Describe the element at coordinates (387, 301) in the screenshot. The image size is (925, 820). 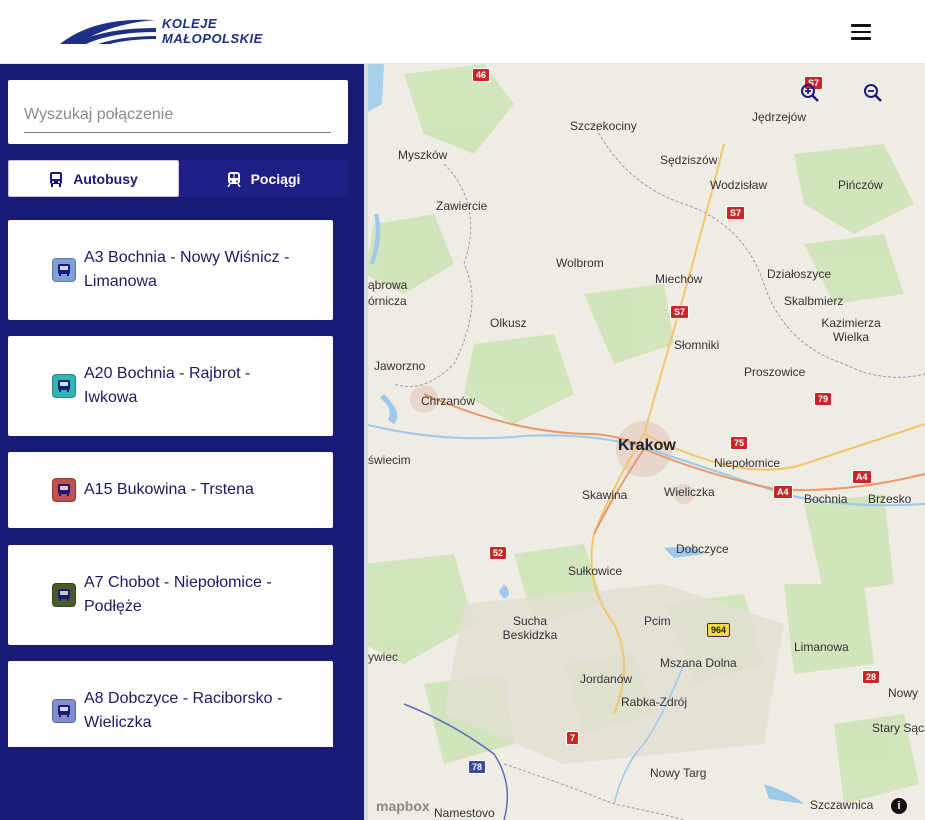
I see `map-label: órnicza` at that location.